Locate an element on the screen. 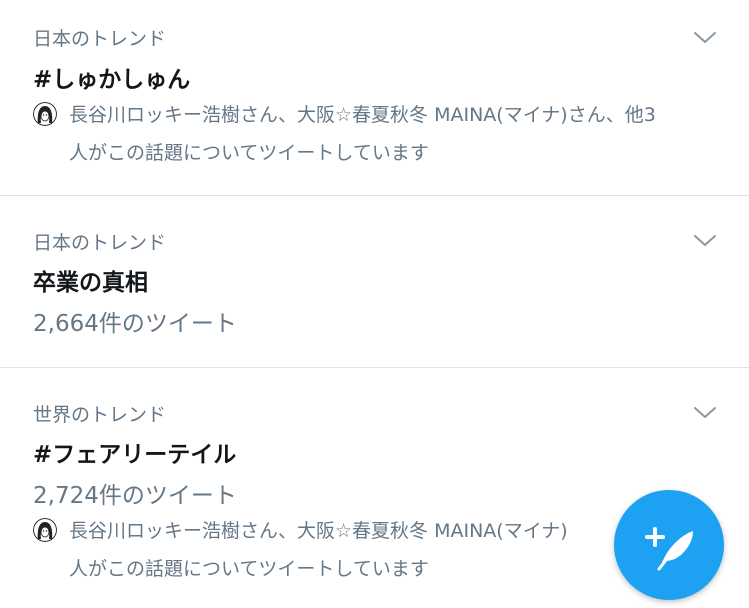 This screenshot has width=749, height=608. trend-title: #しゅかしゅん is located at coordinates (112, 80).